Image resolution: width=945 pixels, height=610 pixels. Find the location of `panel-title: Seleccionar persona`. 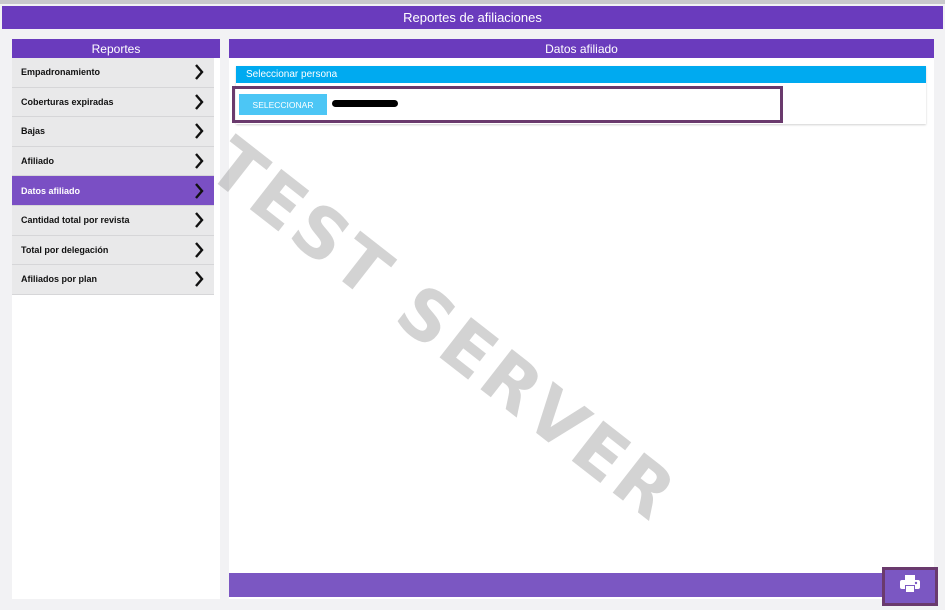

panel-title: Seleccionar persona is located at coordinates (292, 74).